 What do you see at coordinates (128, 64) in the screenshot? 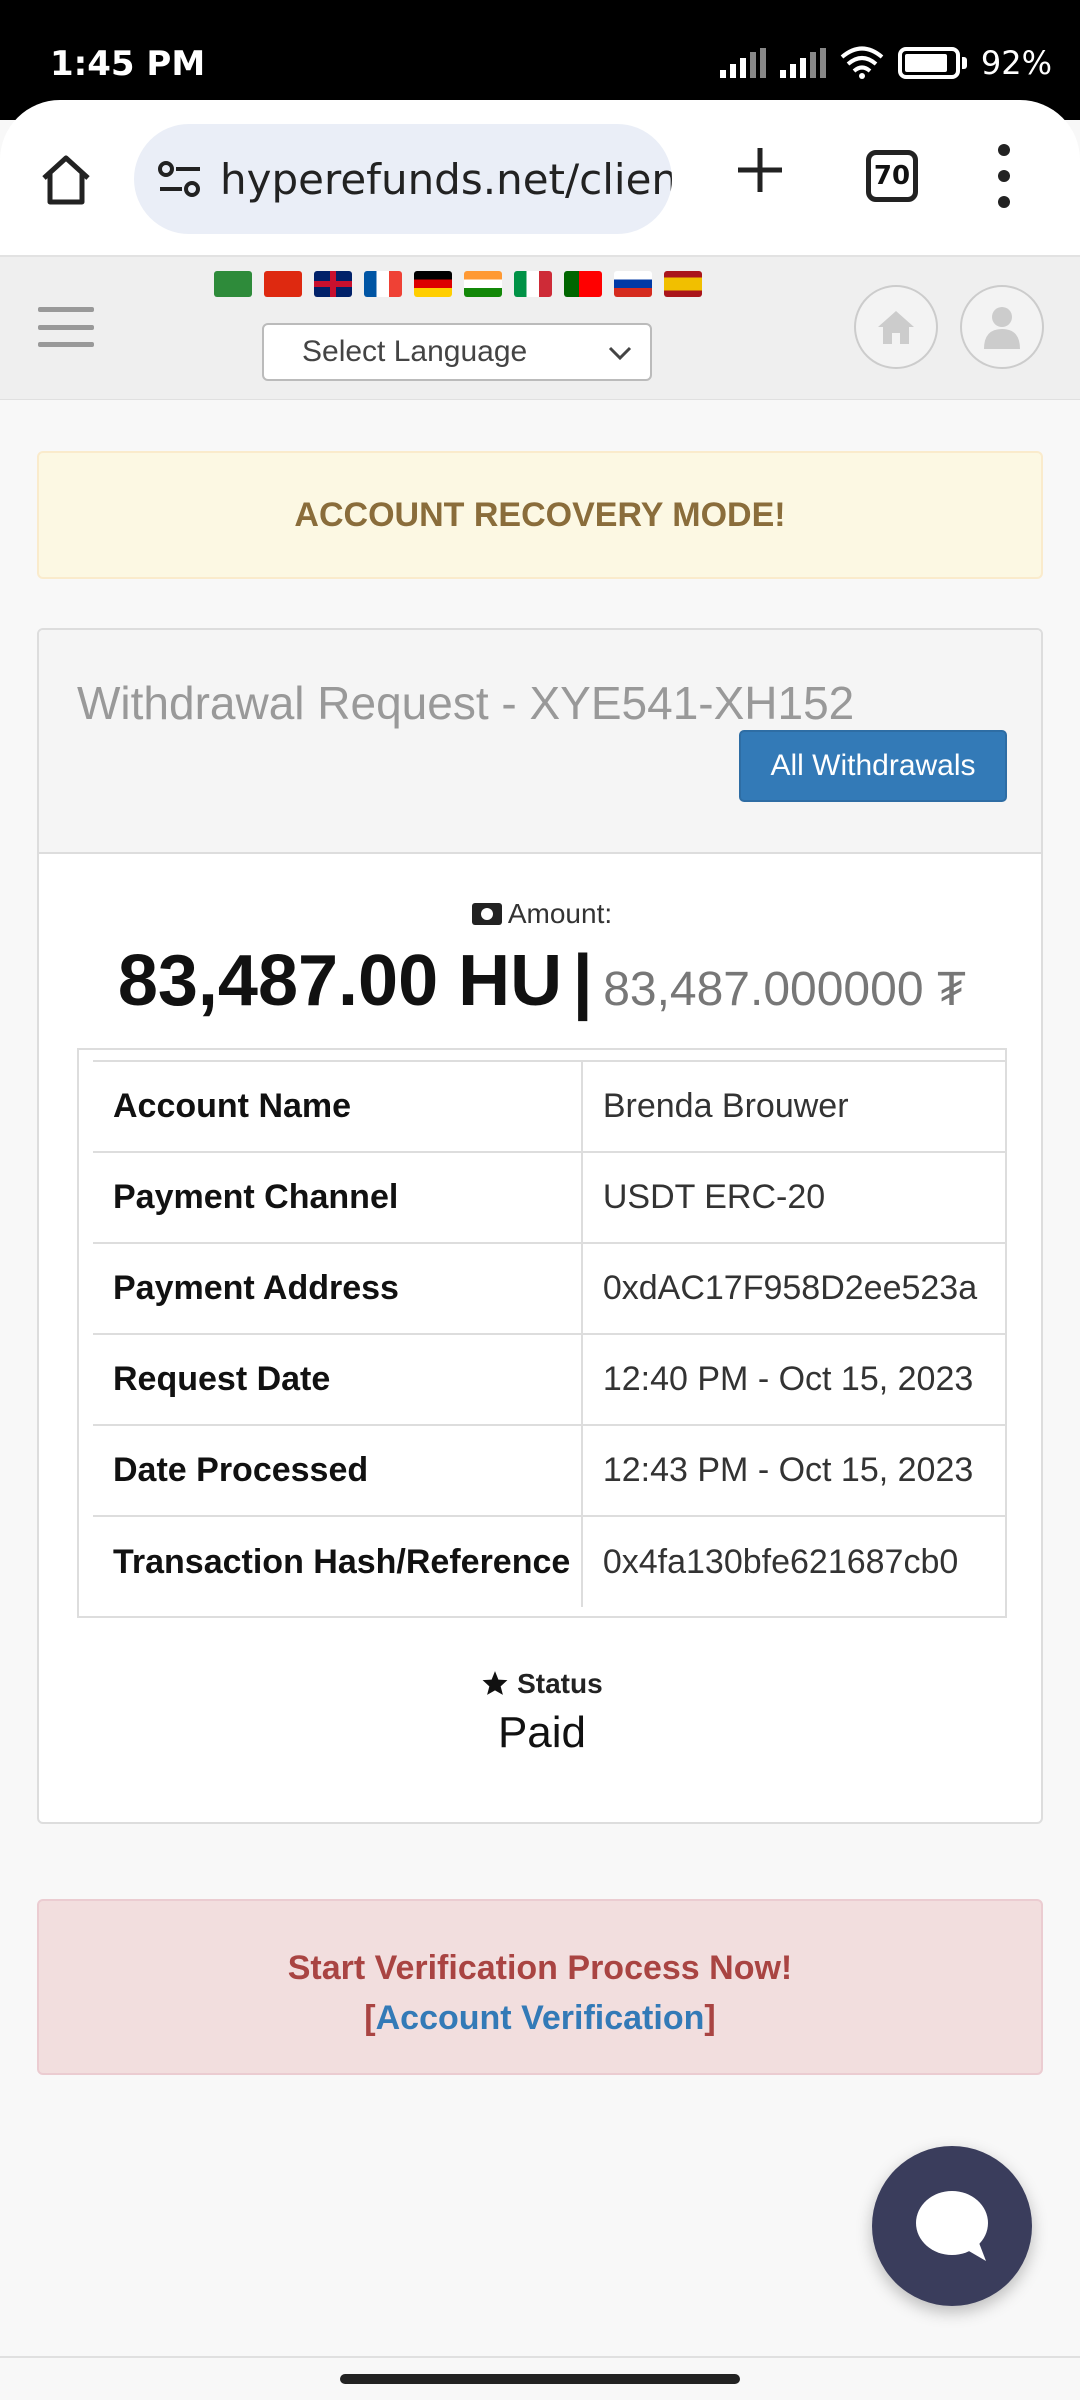
I see `status-time: 1:45 PM` at bounding box center [128, 64].